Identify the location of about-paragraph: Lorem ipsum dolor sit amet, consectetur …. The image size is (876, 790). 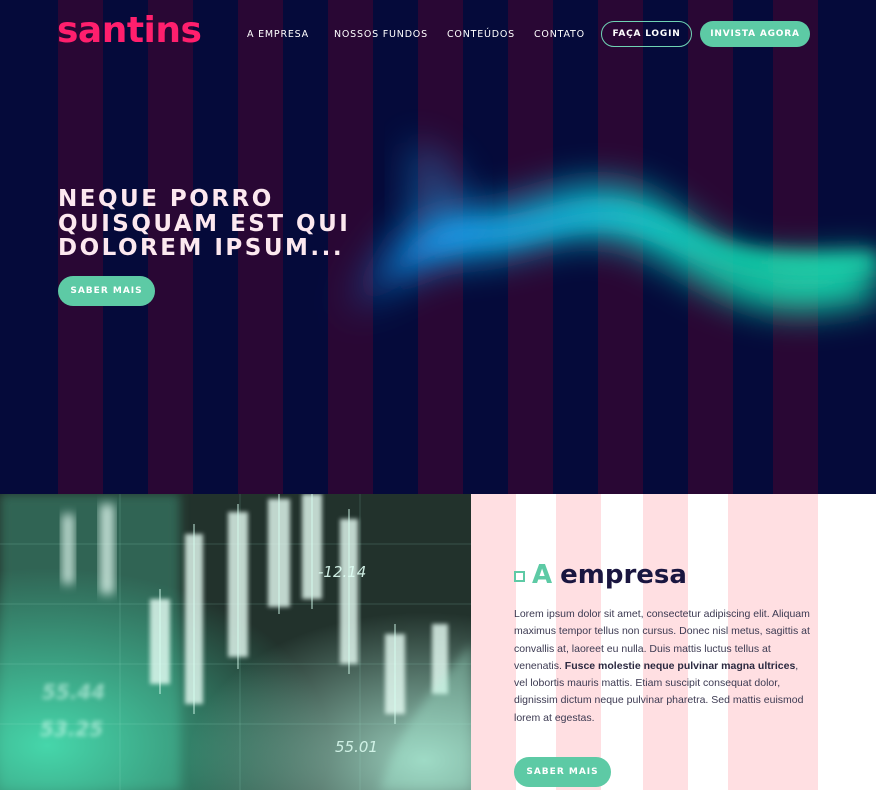
(662, 666).